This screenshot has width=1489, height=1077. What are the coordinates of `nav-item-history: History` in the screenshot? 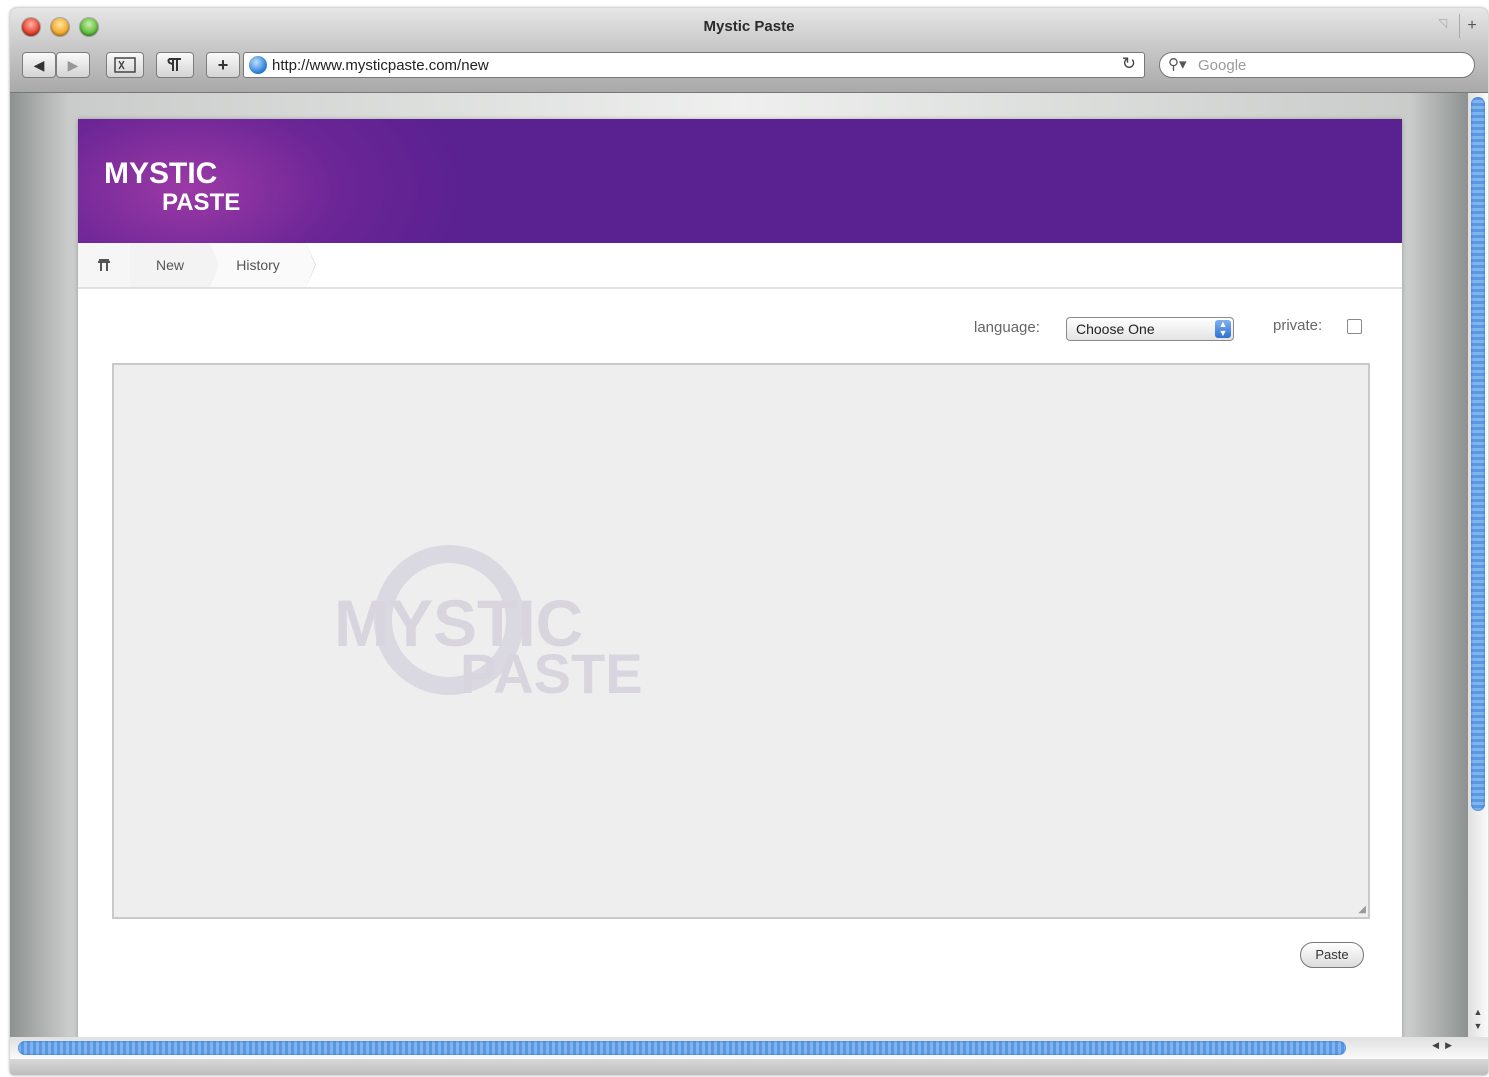 It's located at (263, 265).